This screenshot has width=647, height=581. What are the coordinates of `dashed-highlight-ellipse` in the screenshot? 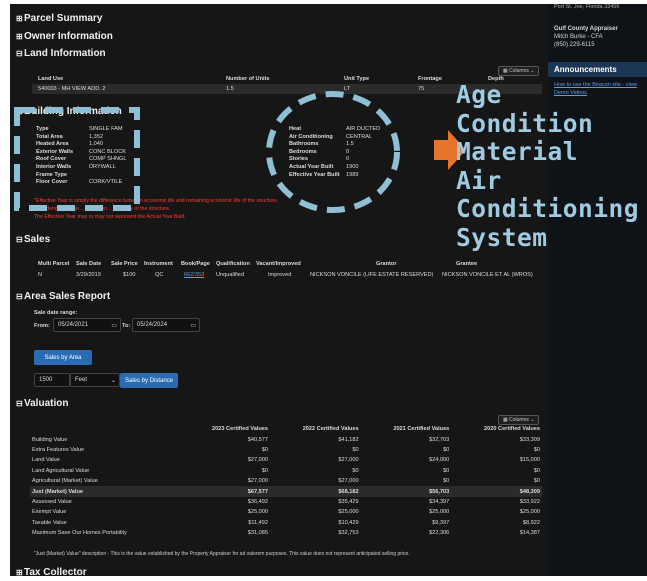 It's located at (333, 152).